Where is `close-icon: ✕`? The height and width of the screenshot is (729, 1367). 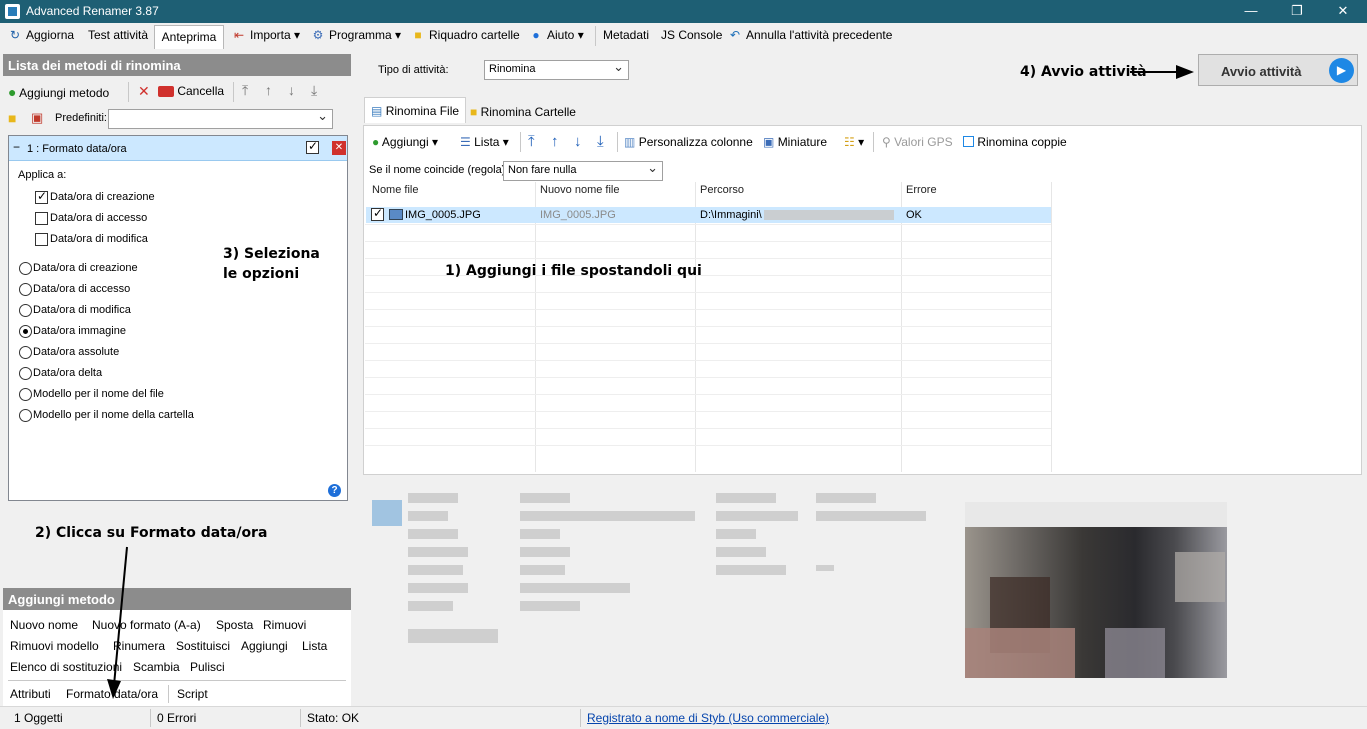
close-icon: ✕ is located at coordinates (1343, 11).